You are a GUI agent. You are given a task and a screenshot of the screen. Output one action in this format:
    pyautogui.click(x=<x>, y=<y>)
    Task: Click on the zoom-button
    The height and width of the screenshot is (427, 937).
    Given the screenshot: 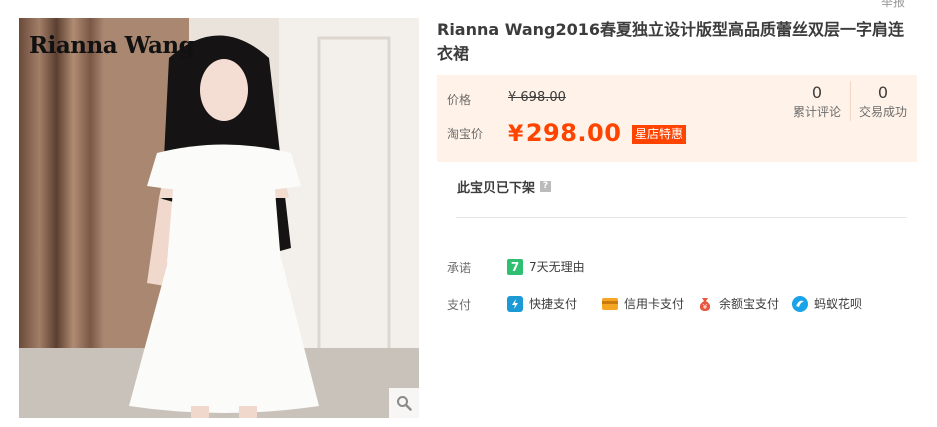 What is the action you would take?
    pyautogui.click(x=404, y=403)
    